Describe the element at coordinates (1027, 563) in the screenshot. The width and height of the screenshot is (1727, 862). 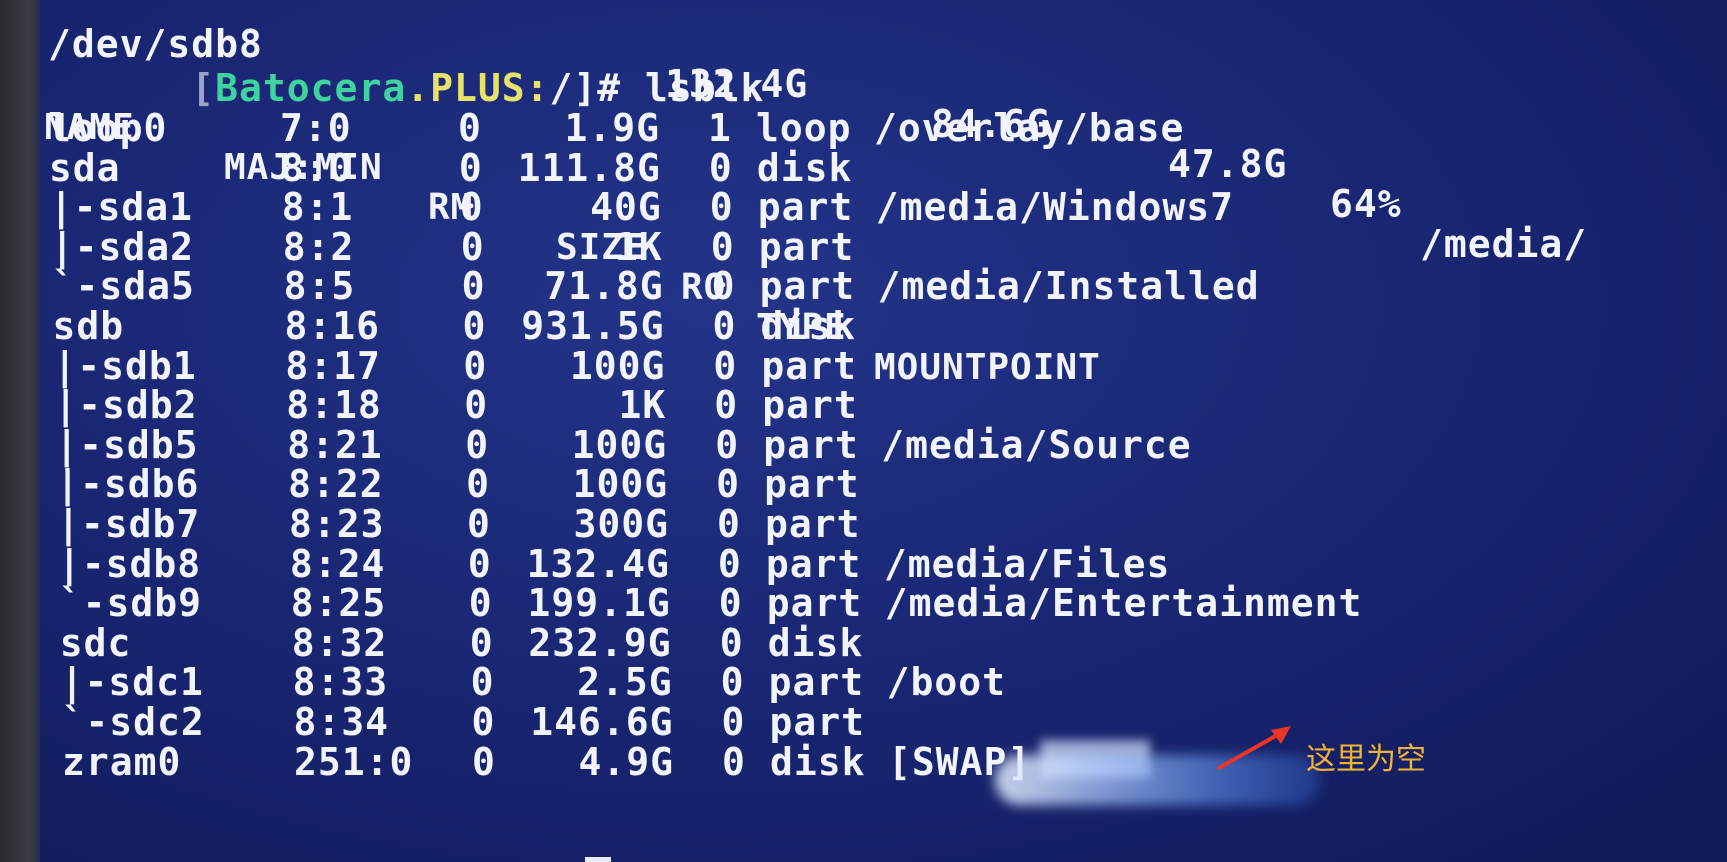
I see `cell-mount: /media/Files` at that location.